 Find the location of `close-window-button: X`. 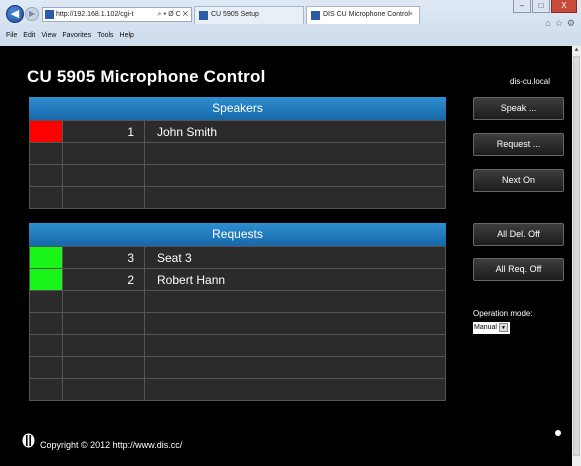

close-window-button: X is located at coordinates (564, 6).